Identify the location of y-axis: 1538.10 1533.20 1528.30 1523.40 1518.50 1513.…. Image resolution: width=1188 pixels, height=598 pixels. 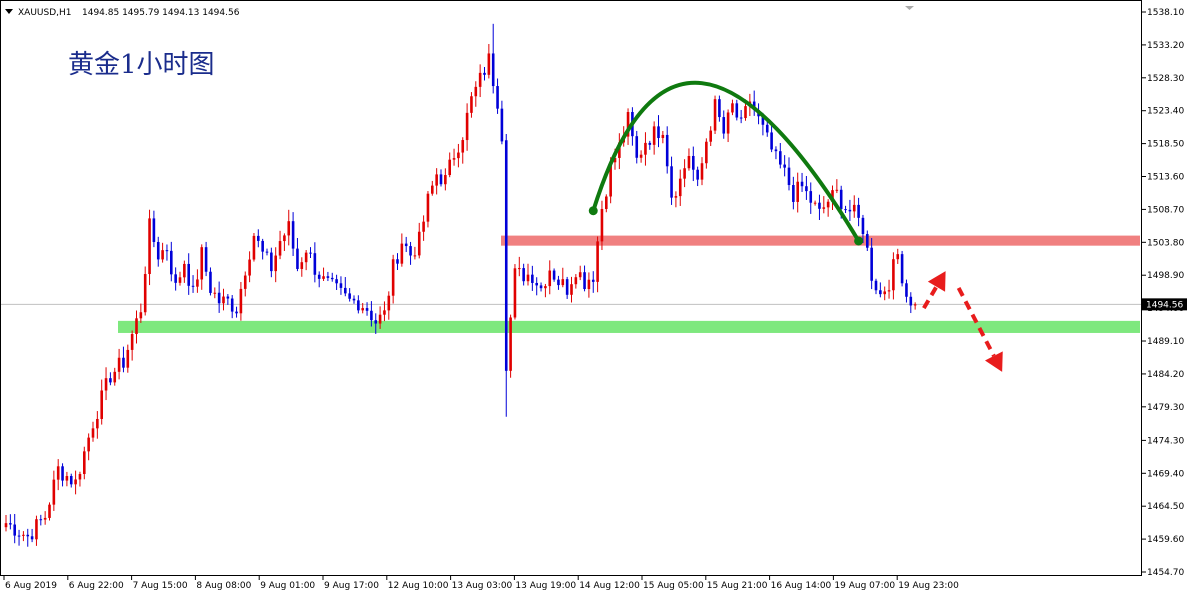
(1164, 293).